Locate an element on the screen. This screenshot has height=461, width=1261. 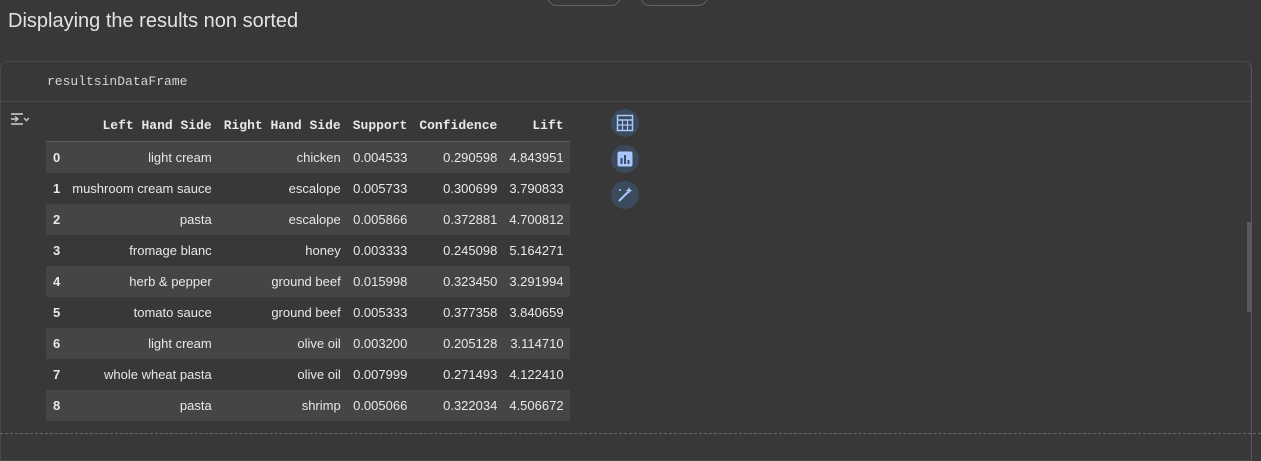
row-index: 3 is located at coordinates (56, 250).